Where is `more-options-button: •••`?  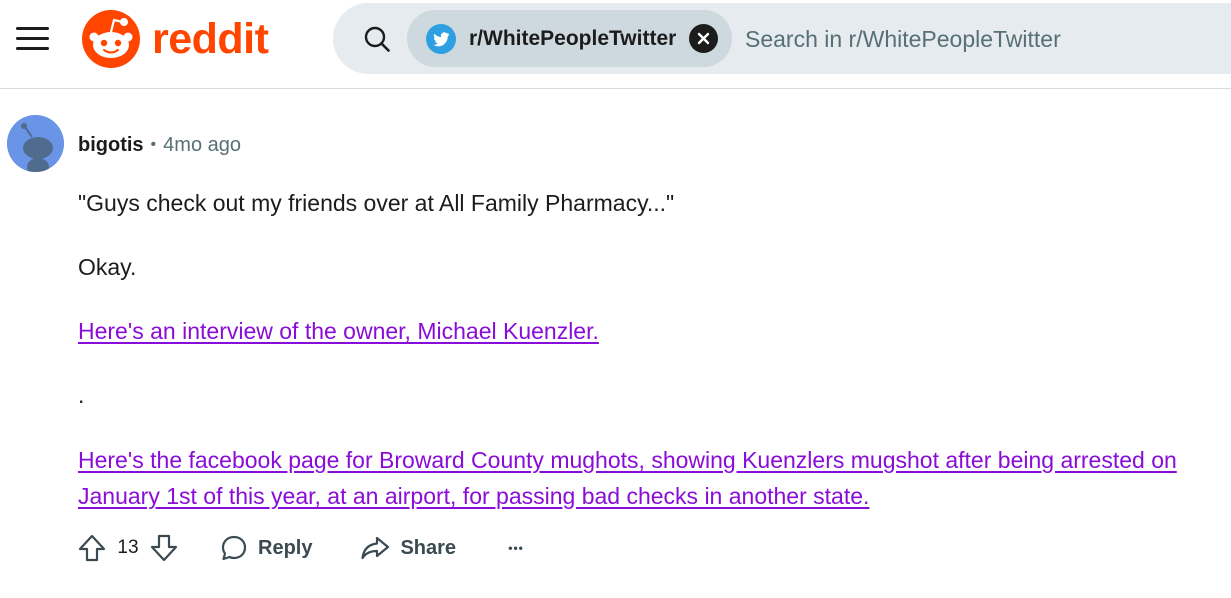 more-options-button: ••• is located at coordinates (516, 548).